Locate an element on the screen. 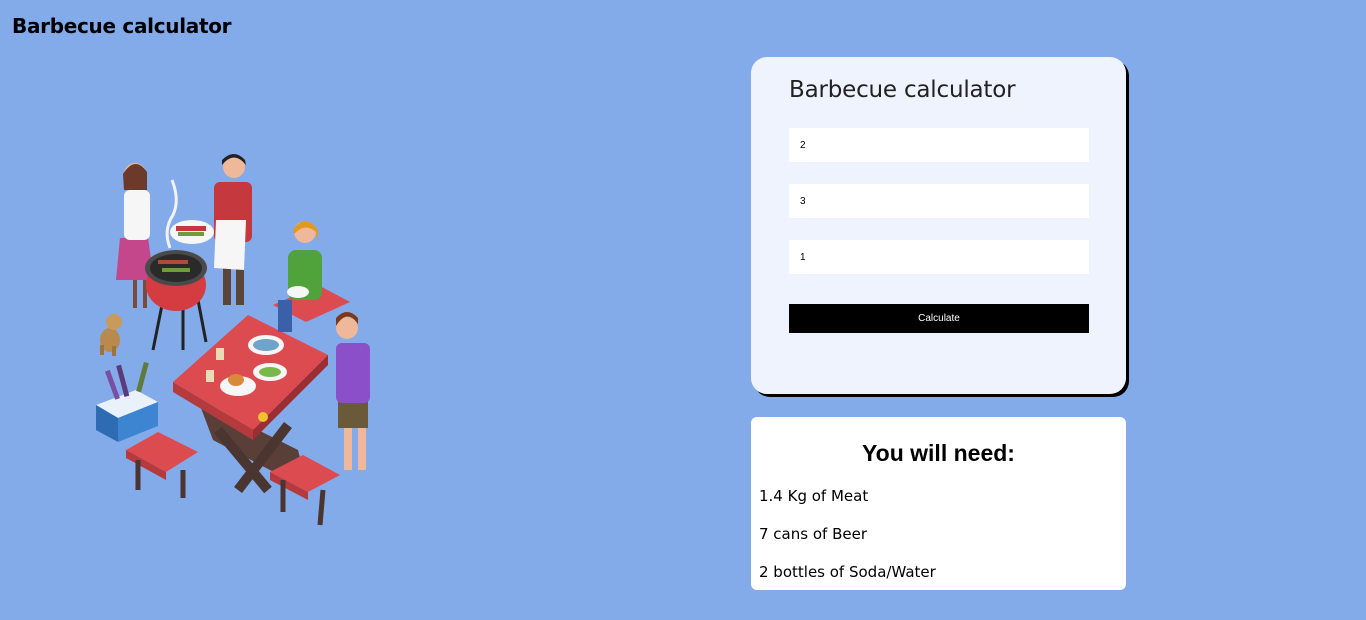 This screenshot has height=620, width=1366. person-purple-shirt-icon is located at coordinates (353, 391).